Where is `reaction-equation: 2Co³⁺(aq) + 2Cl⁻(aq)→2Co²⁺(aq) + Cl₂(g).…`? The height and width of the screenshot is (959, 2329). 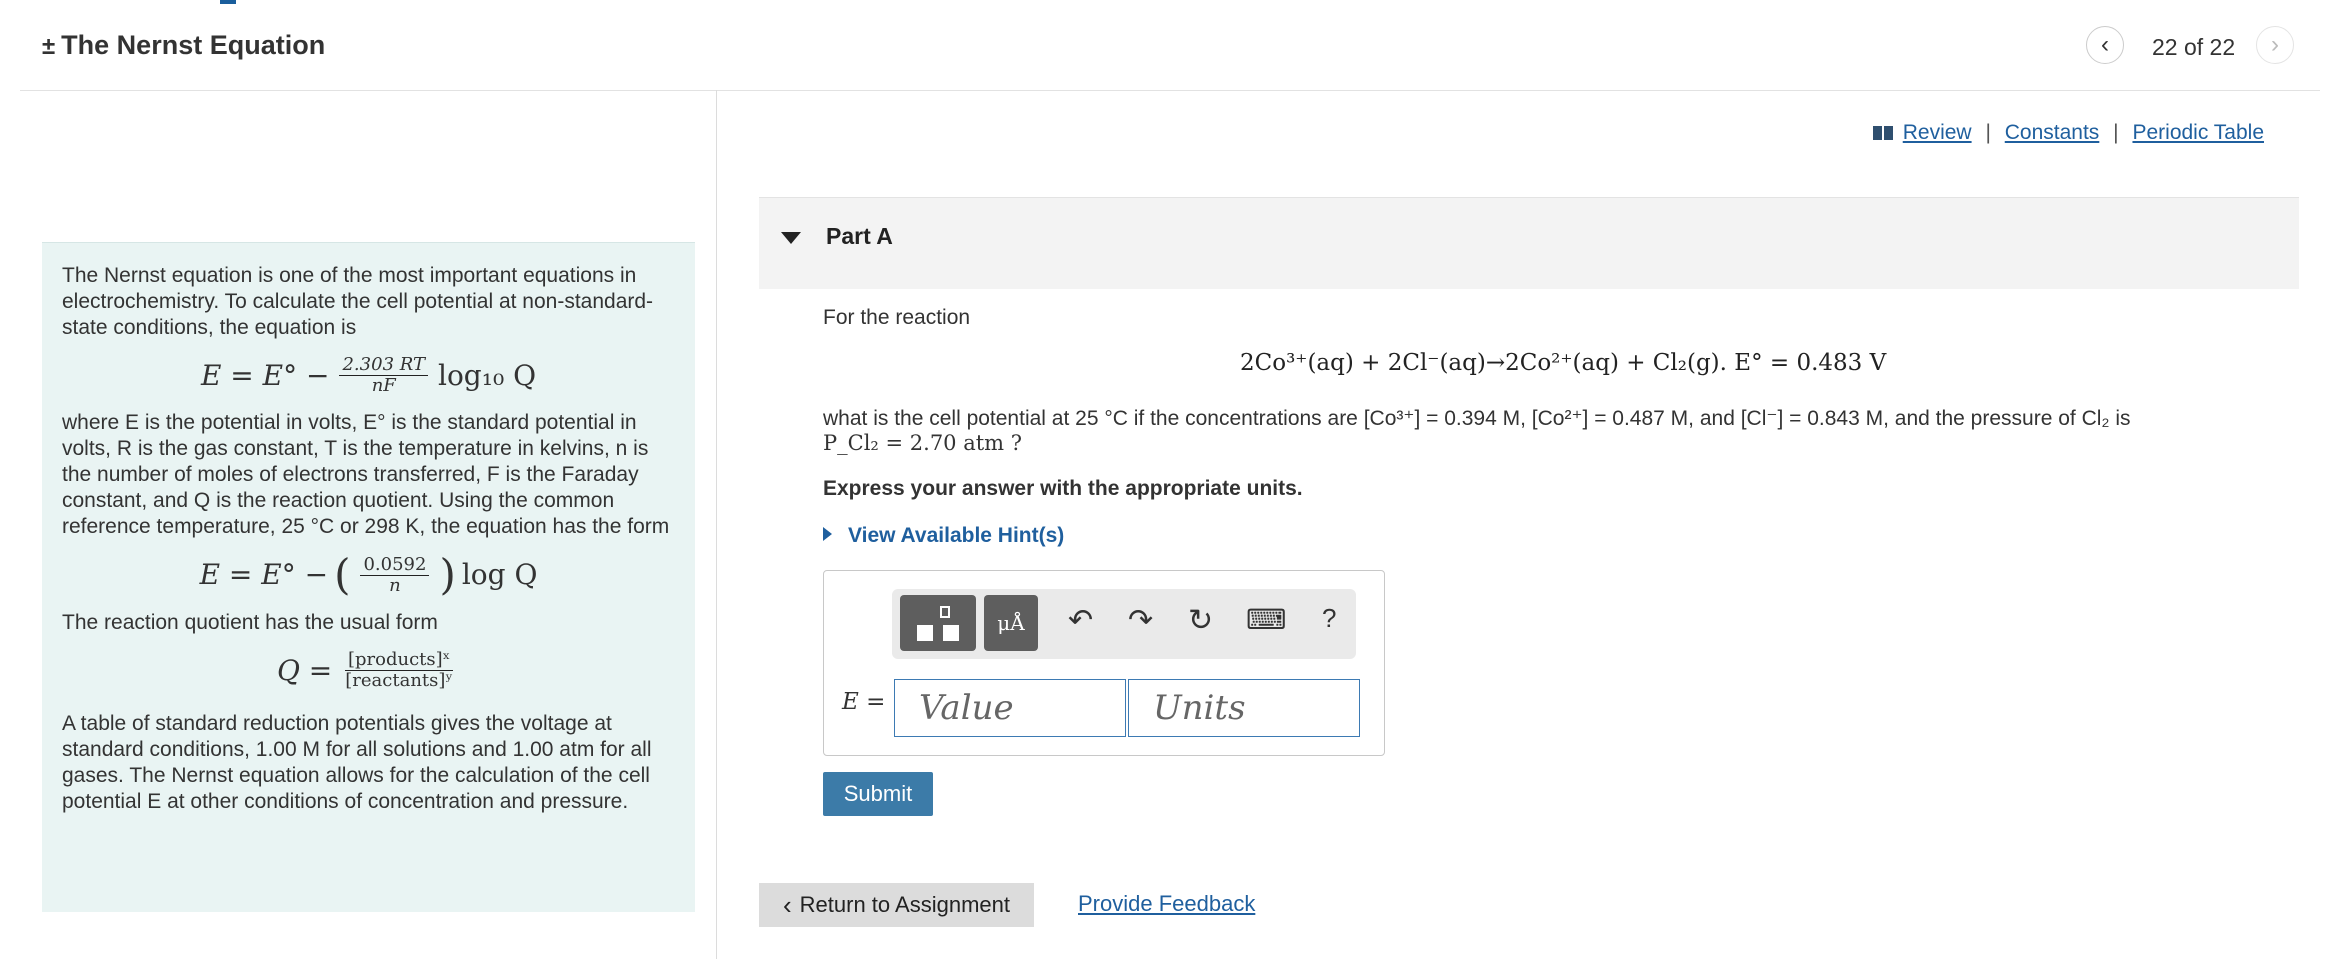 reaction-equation: 2Co³⁺(aq) + 2Cl⁻(aq)→2Co²⁺(aq) + Cl₂(g).… is located at coordinates (1563, 363).